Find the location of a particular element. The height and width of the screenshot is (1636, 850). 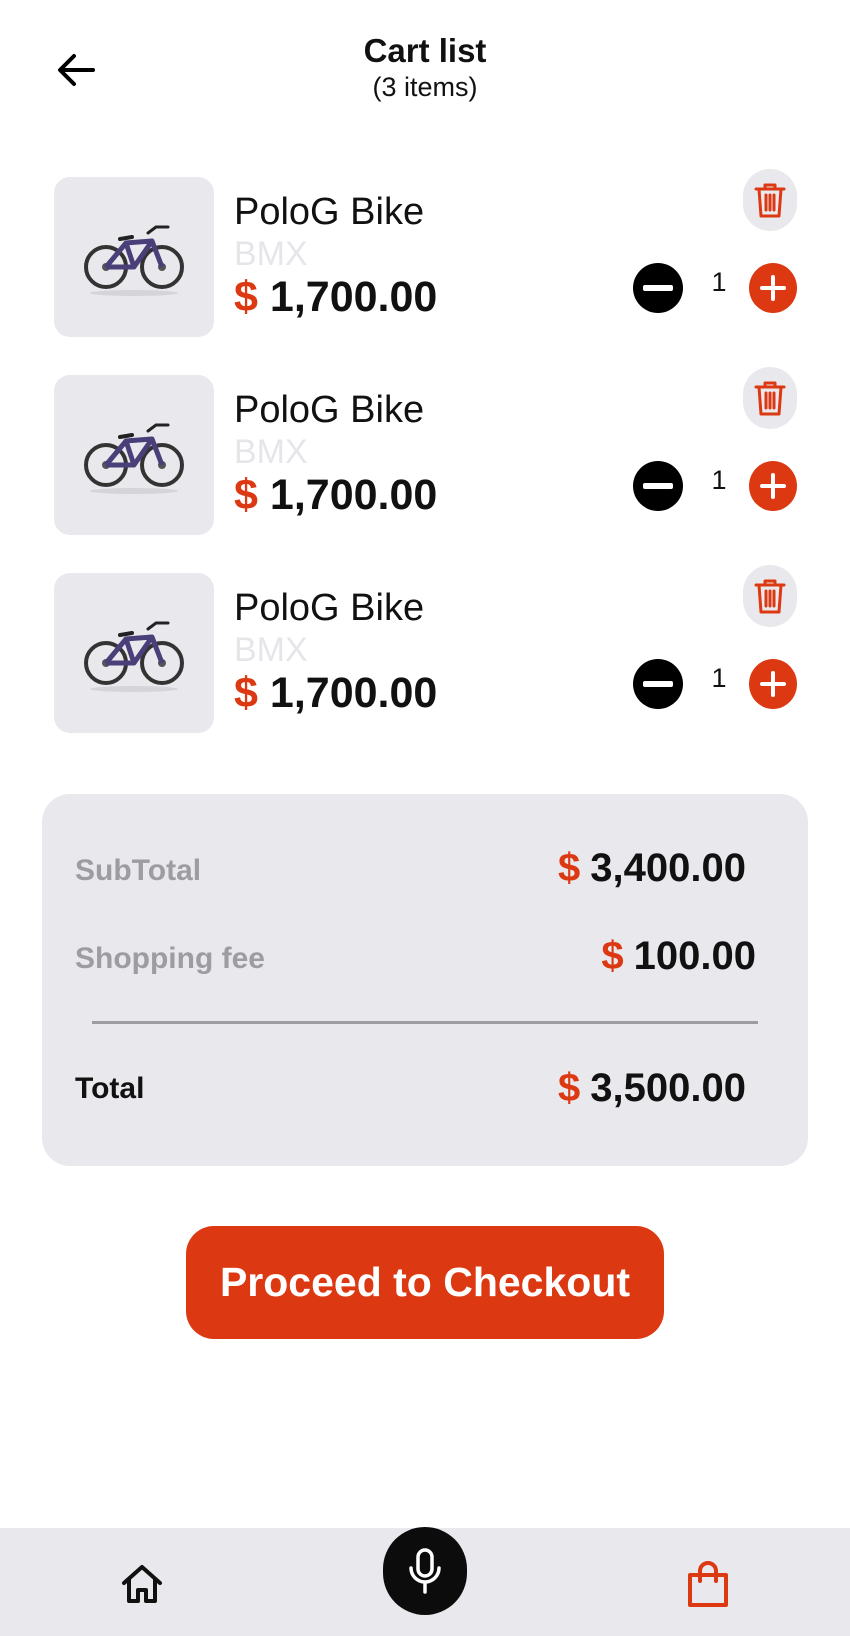

subtotal-amount: 3,400.00 is located at coordinates (668, 868).